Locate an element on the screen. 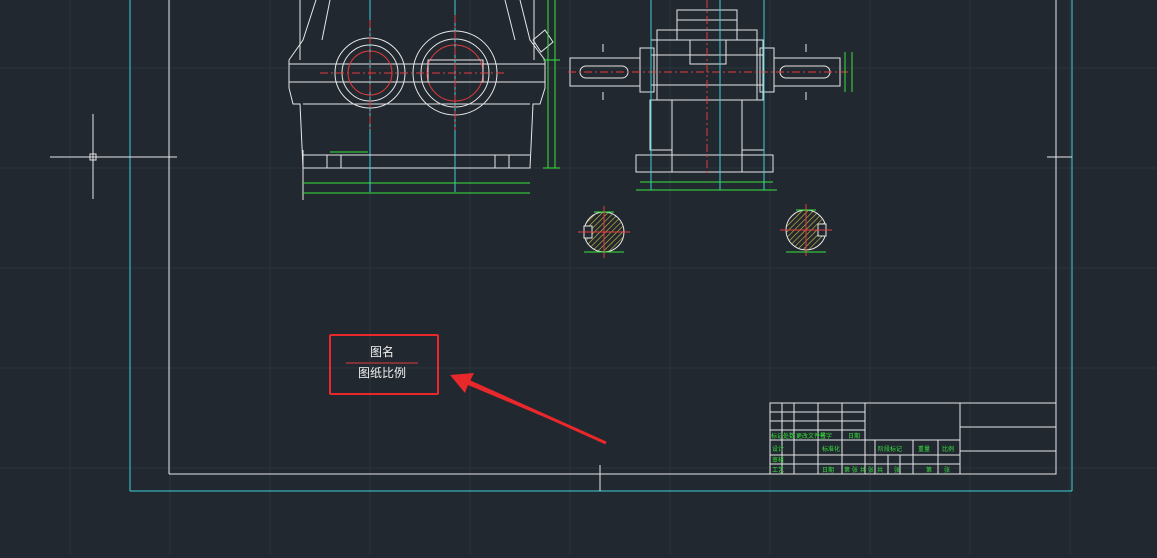 The height and width of the screenshot is (558, 1157). highlight-box is located at coordinates (384, 364).